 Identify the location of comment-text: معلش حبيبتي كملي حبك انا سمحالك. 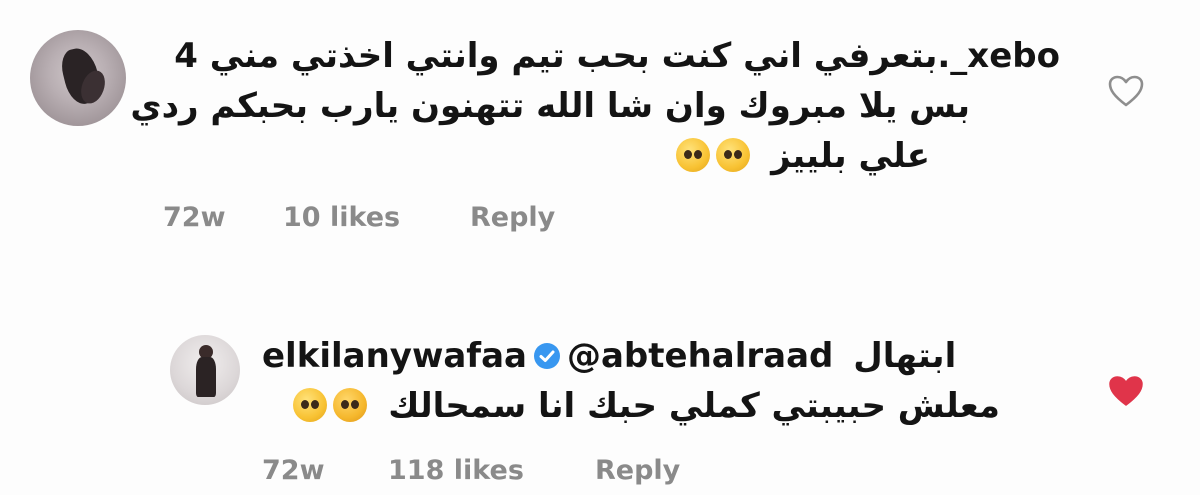
(694, 406).